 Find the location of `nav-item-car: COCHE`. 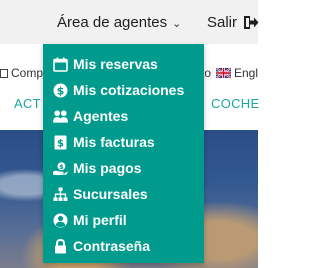

nav-item-car: COCHE is located at coordinates (235, 103).